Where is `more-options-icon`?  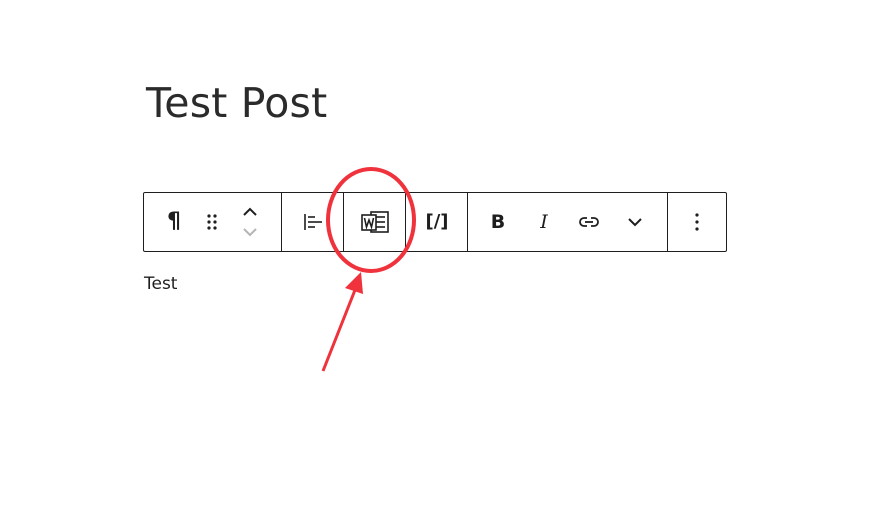 more-options-icon is located at coordinates (697, 222).